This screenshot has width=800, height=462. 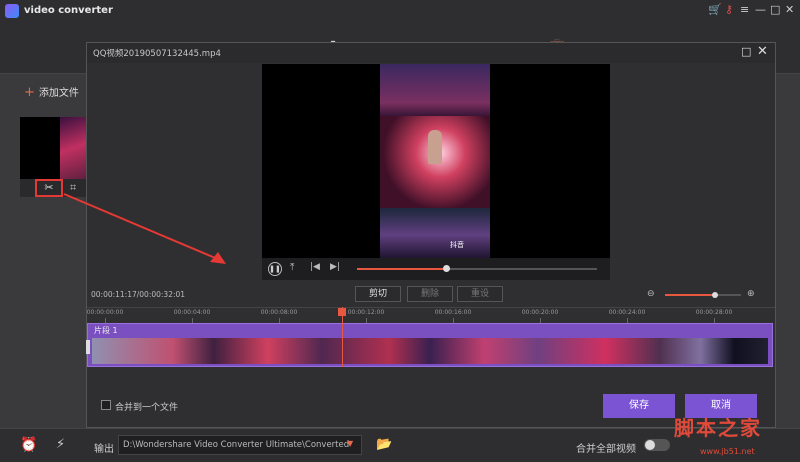 I want to click on dialog-titlebar: QQ视频20190507132445.mp4 □ ✕, so click(x=431, y=53).